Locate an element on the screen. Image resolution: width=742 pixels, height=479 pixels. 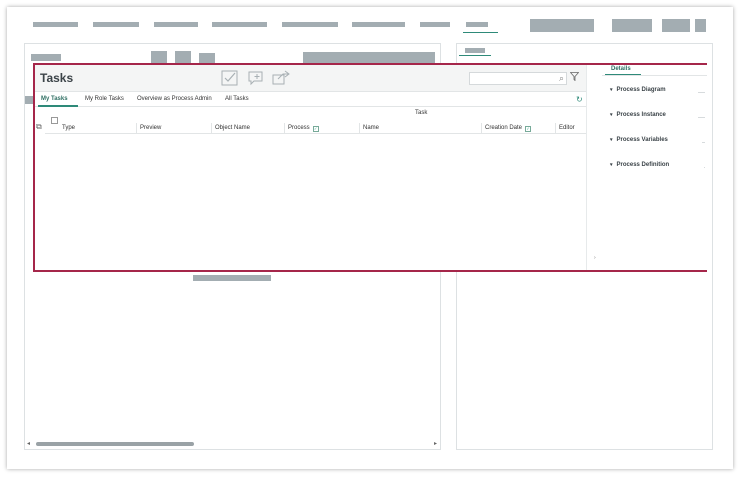
active-tab-underline is located at coordinates (58, 106).